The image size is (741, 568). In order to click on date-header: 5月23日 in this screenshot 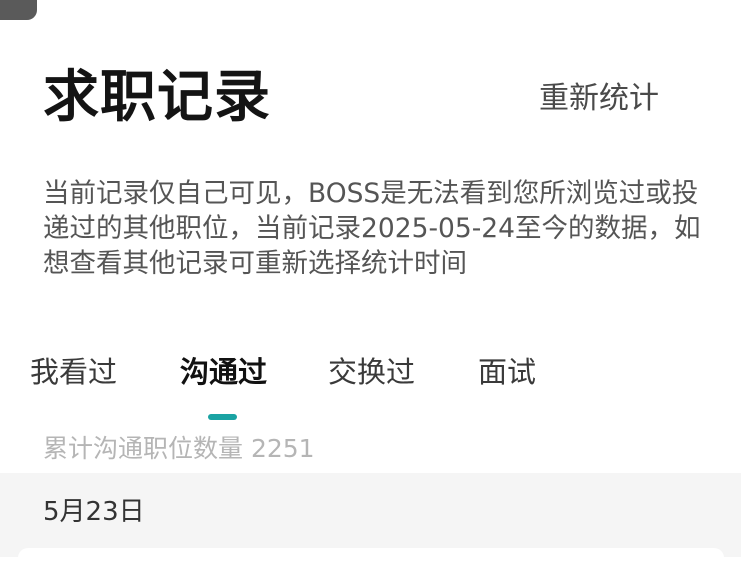, I will do `click(94, 512)`.